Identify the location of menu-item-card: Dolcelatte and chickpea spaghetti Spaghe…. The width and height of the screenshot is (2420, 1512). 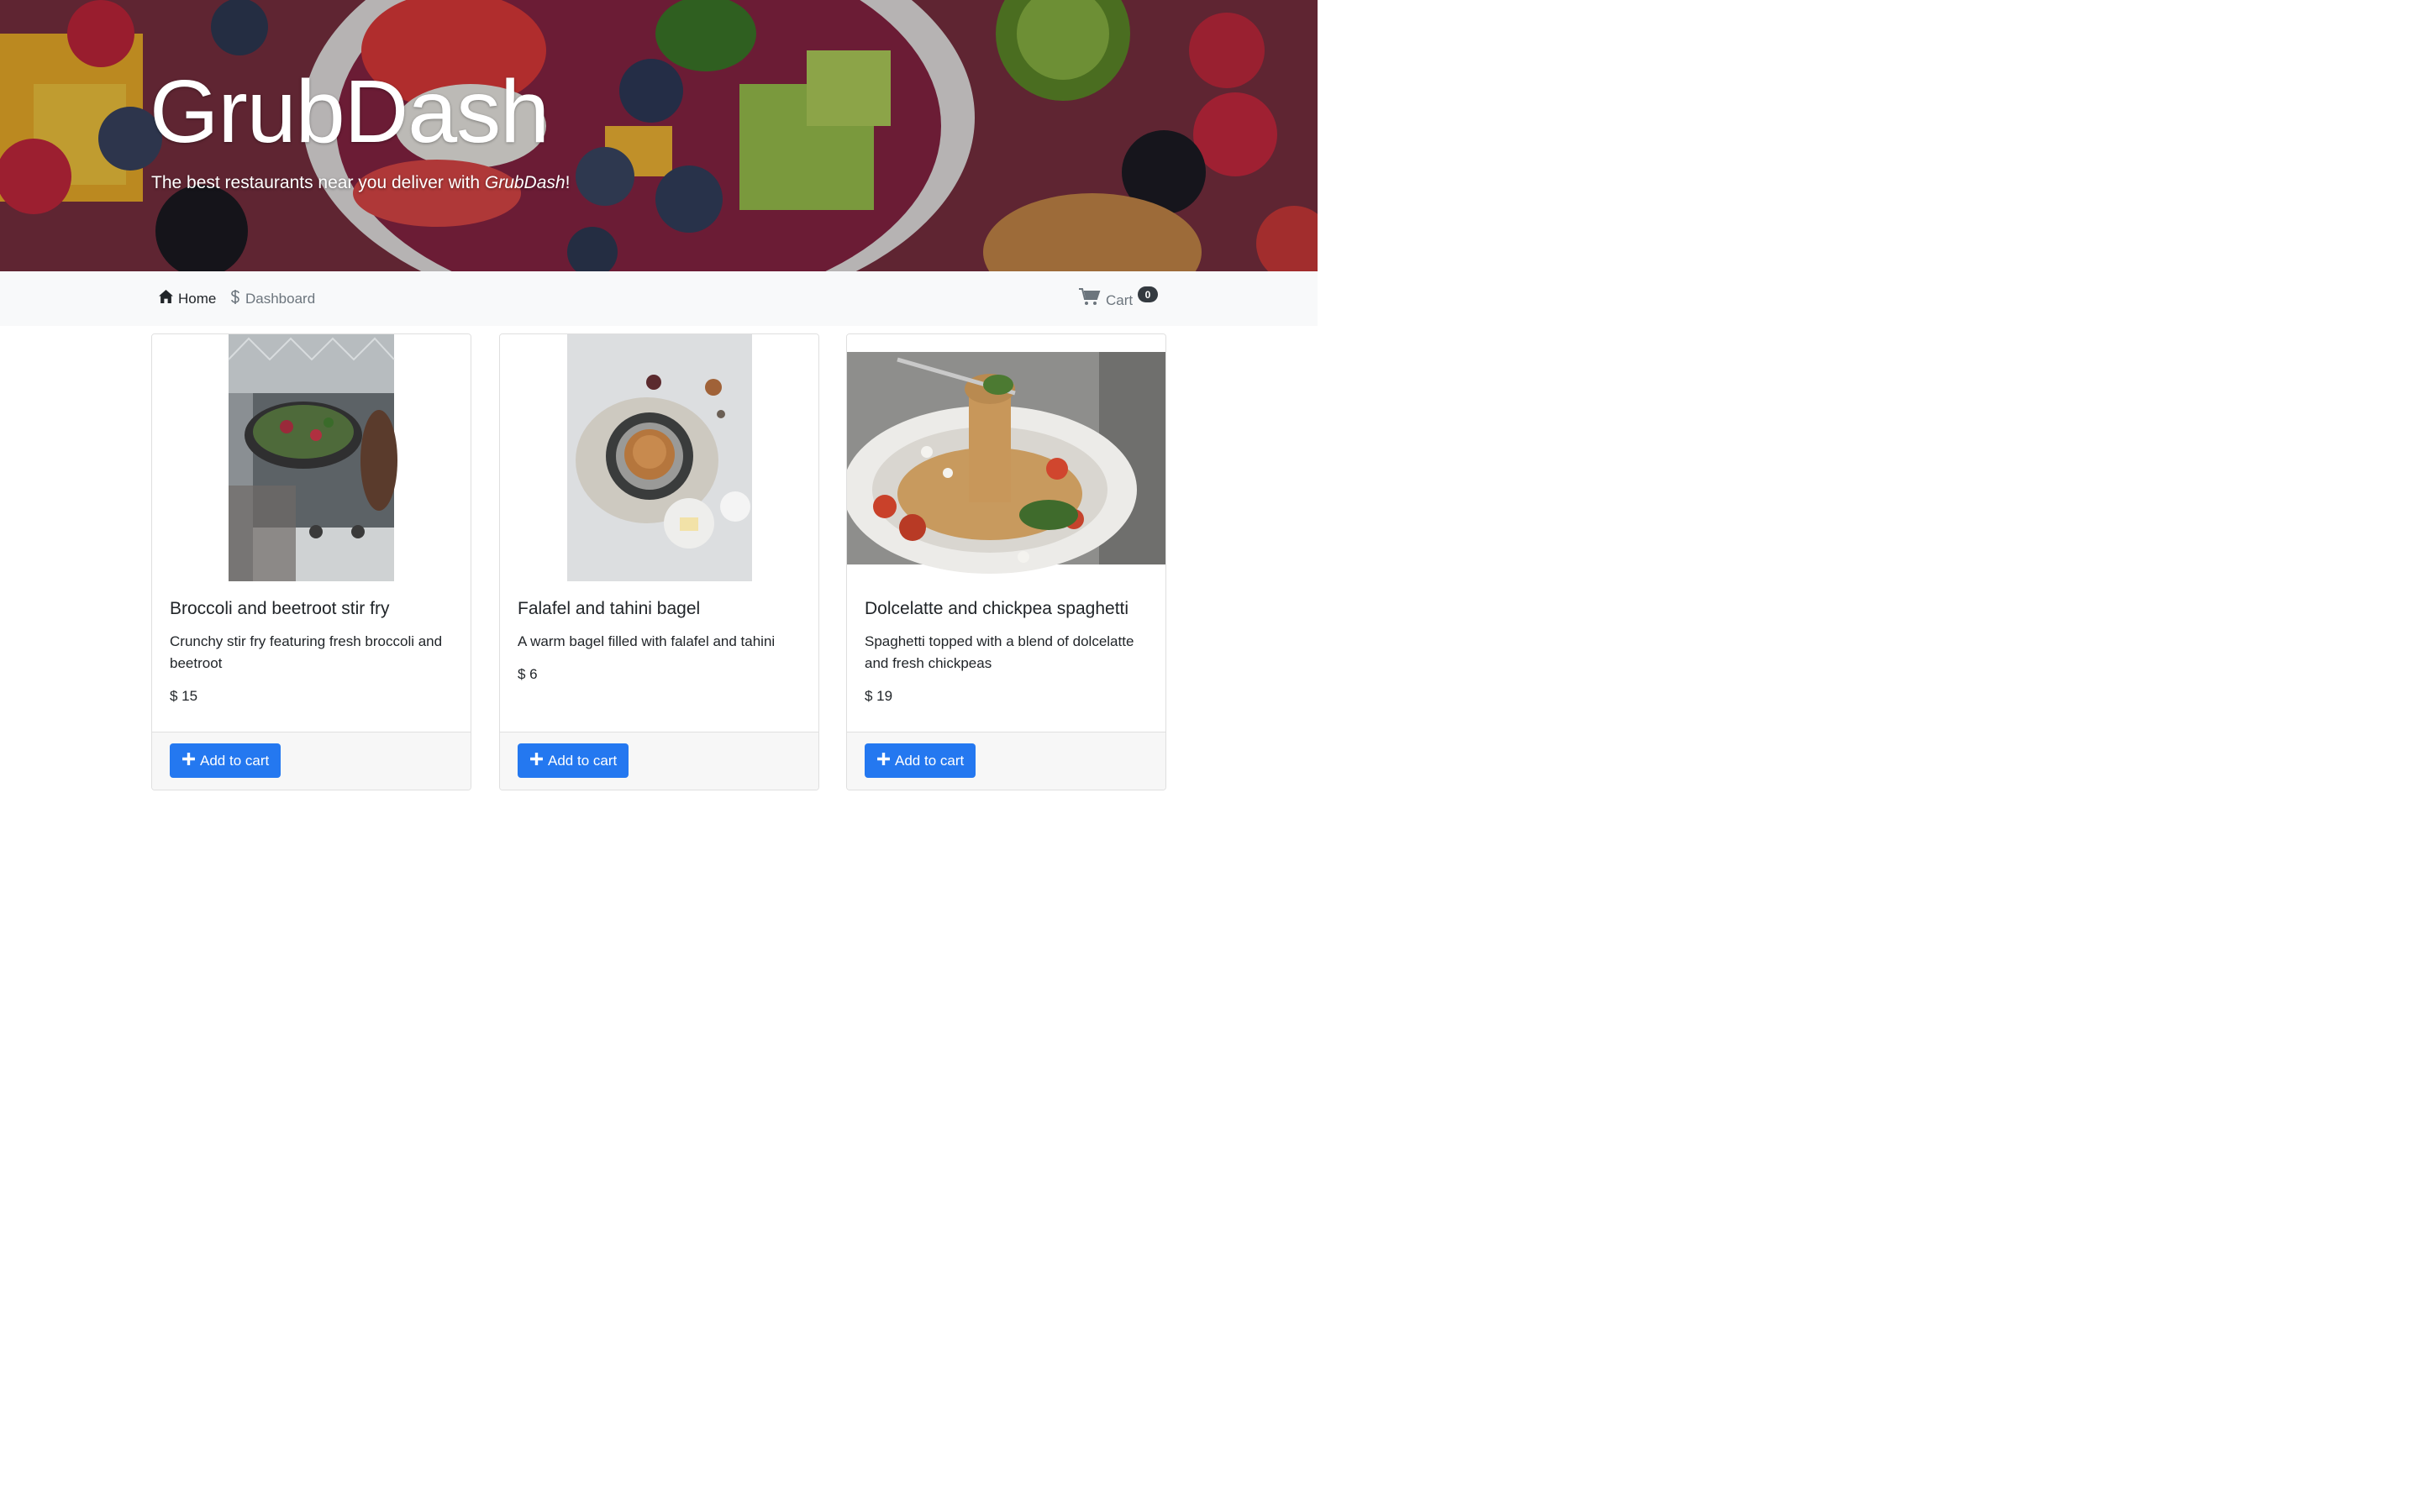
(1006, 561).